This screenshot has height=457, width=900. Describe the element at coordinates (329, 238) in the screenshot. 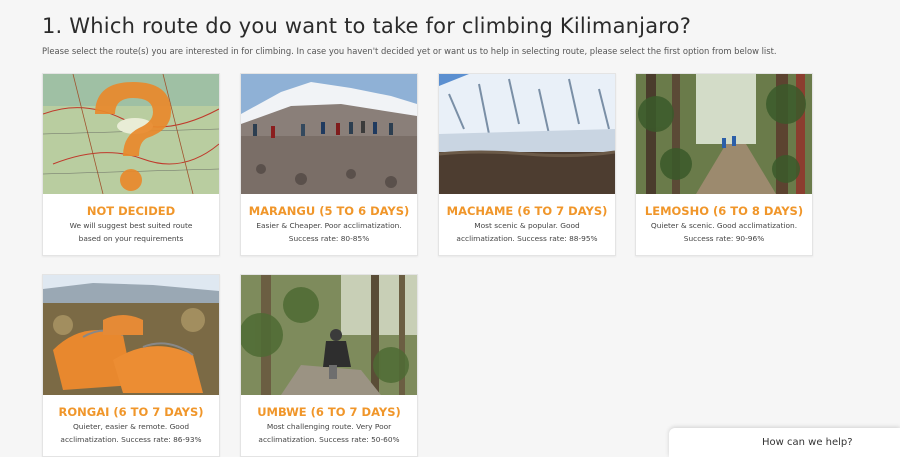

I see `route-description-line: Success rate: 80-85%` at that location.